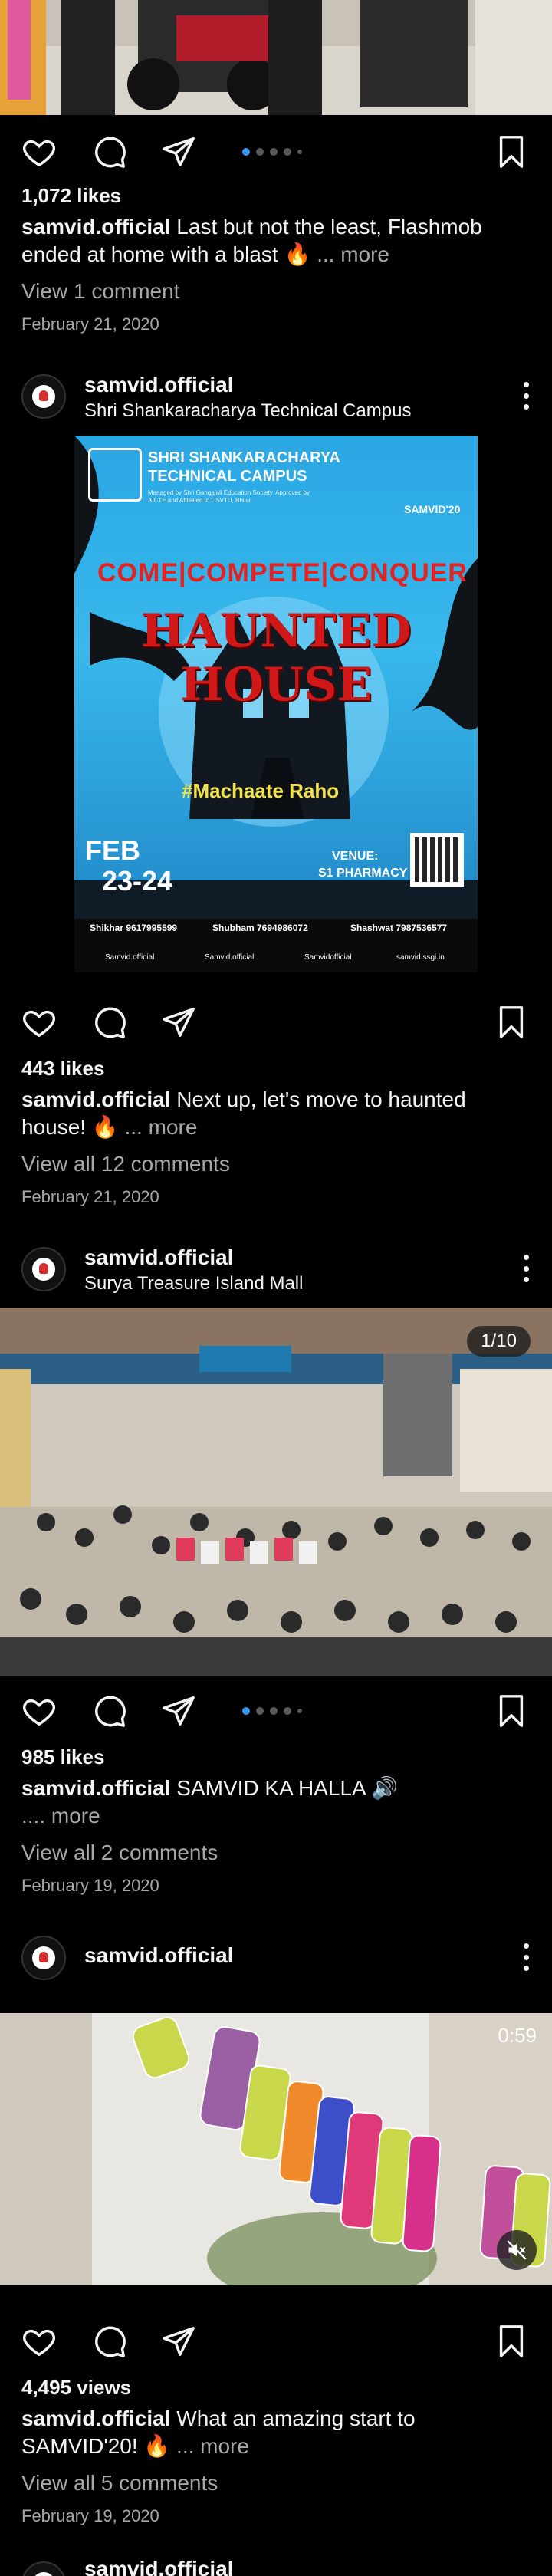  Describe the element at coordinates (113, 850) in the screenshot. I see `poster-month: FEB` at that location.